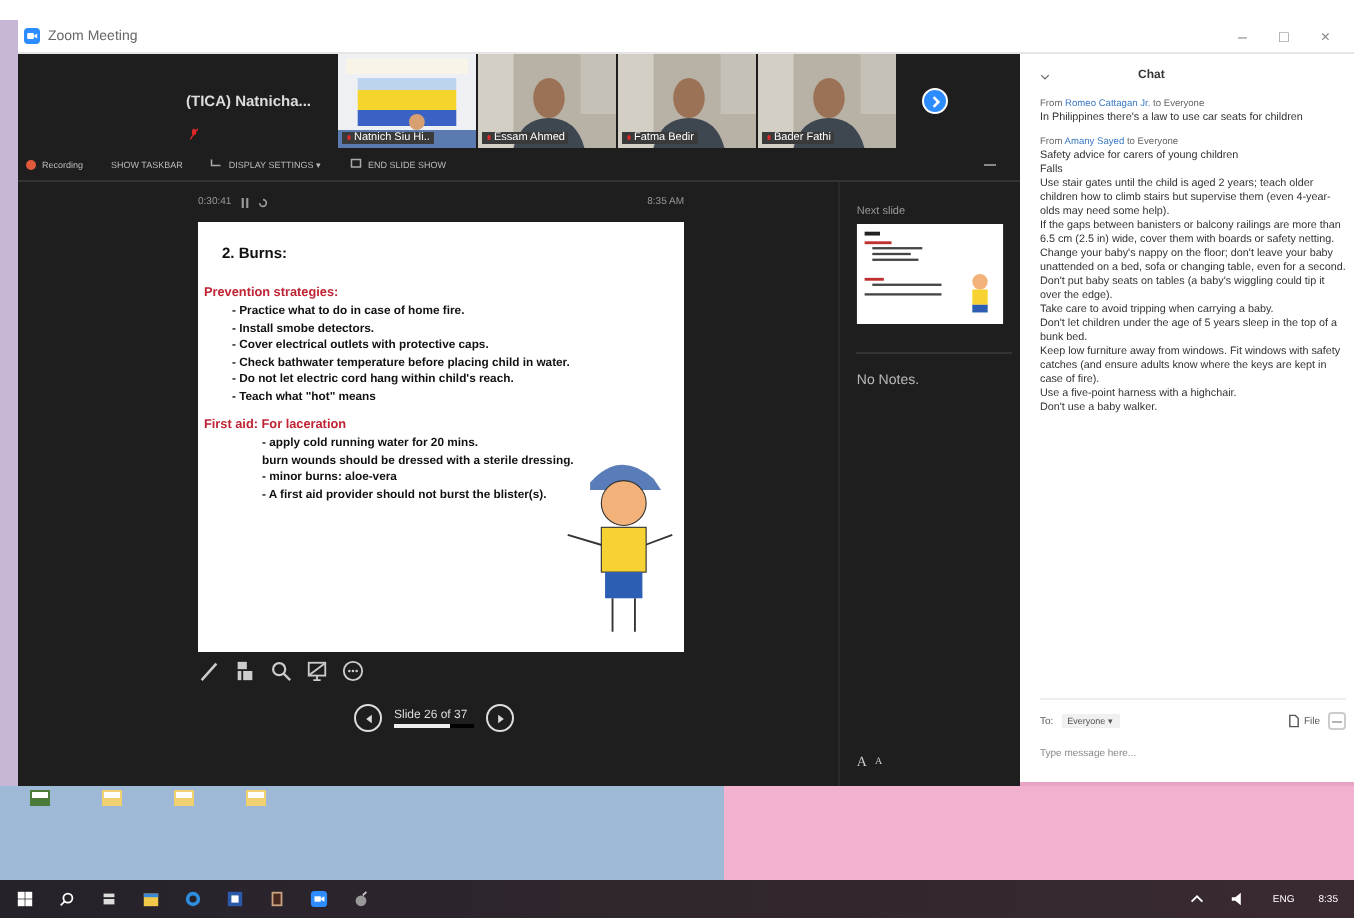 The image size is (1354, 918). I want to click on next-icon, so click(500, 718).